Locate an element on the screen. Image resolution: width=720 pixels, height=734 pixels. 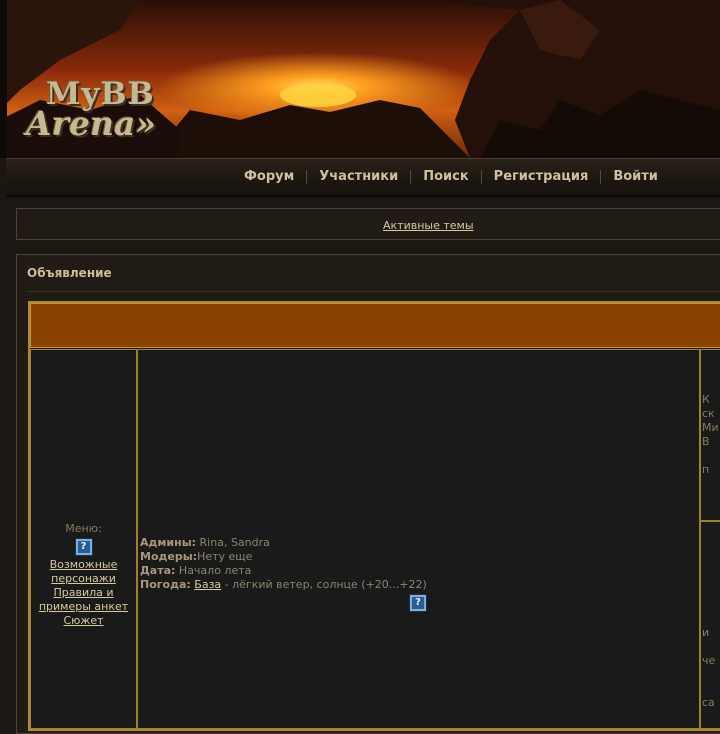
divider is located at coordinates (373, 291).